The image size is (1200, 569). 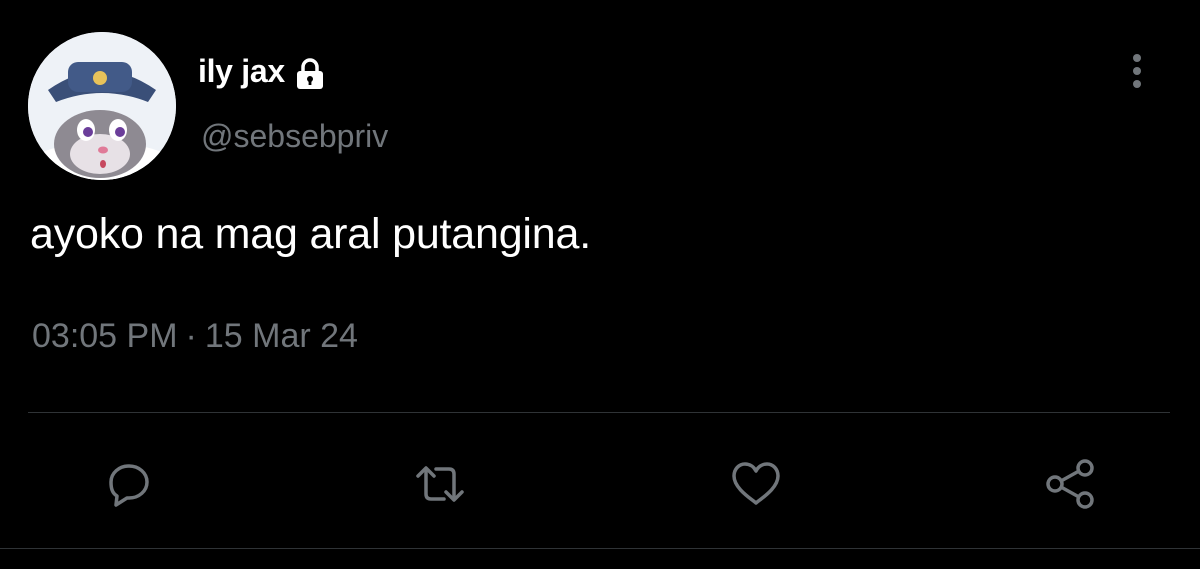 What do you see at coordinates (241, 71) in the screenshot?
I see `display-name: ily jax` at bounding box center [241, 71].